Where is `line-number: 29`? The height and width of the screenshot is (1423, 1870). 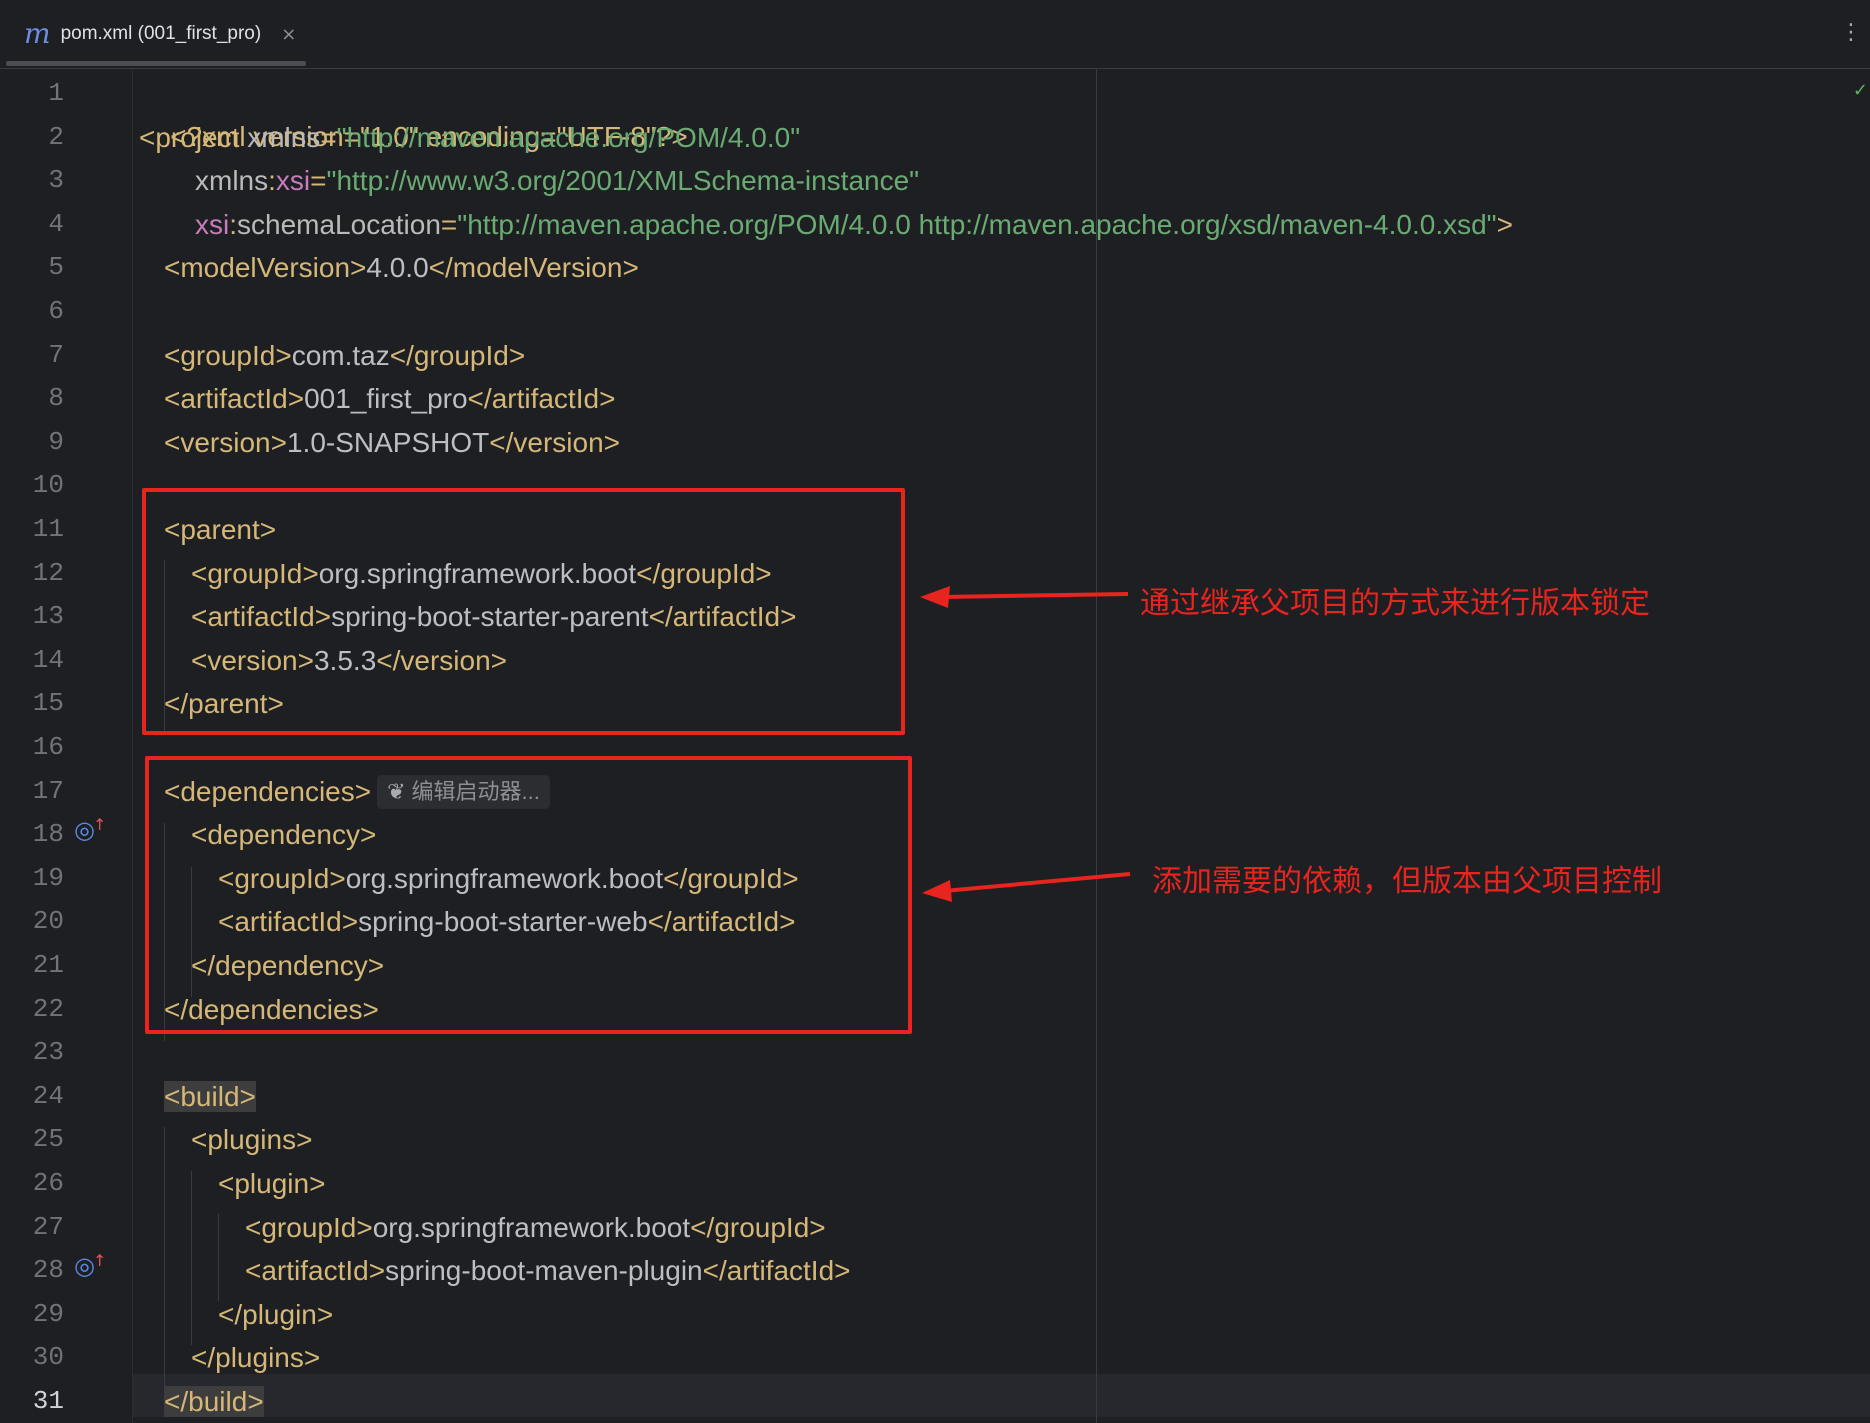
line-number: 29 is located at coordinates (32, 1314).